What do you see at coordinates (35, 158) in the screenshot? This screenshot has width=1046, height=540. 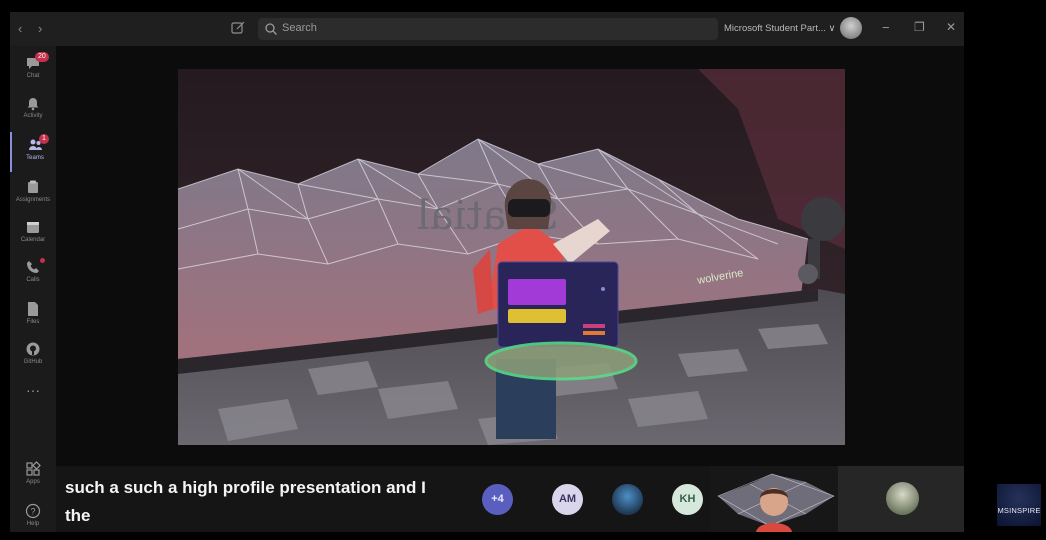 I see `rail-item-label: Teams` at bounding box center [35, 158].